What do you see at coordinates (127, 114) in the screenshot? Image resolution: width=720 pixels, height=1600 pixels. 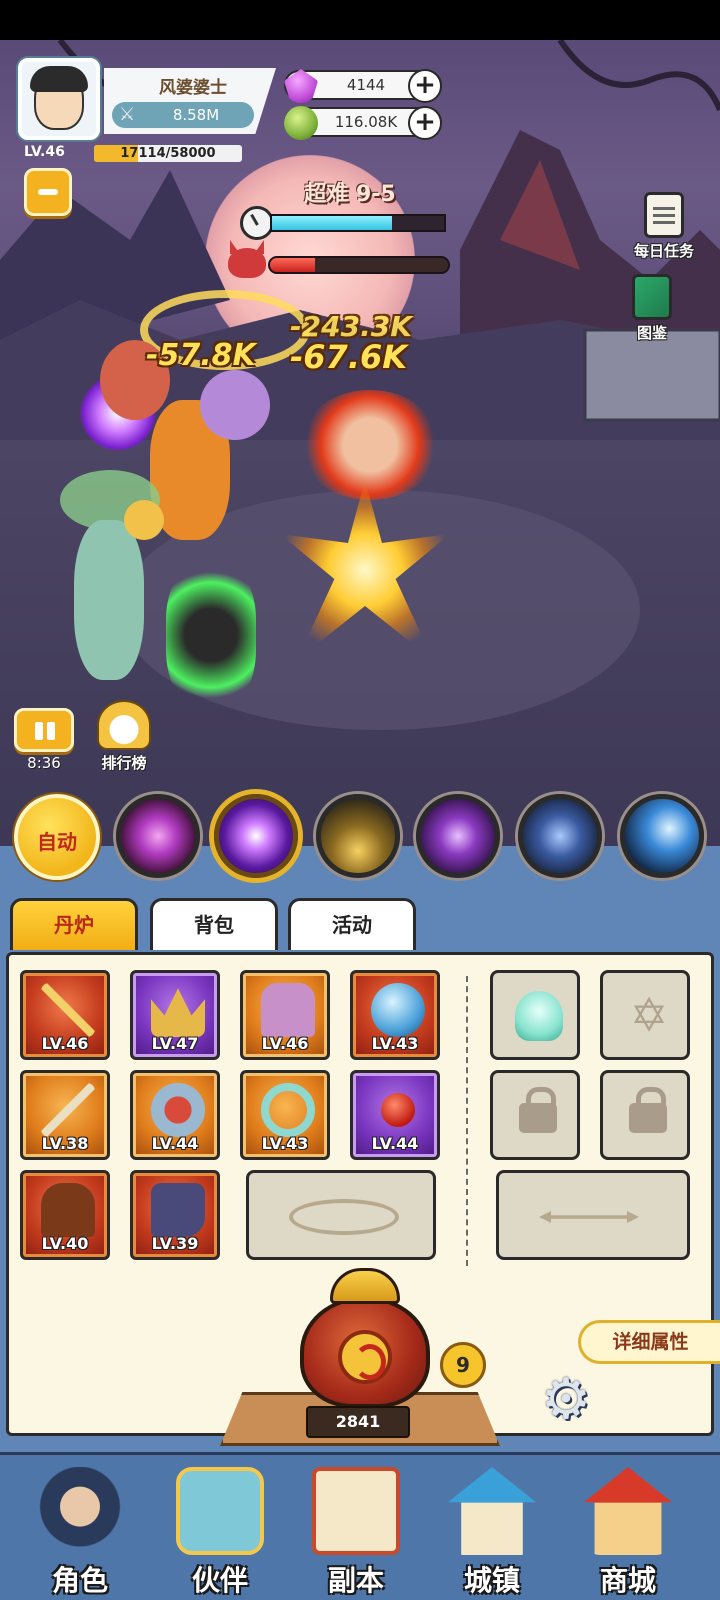 I see `sword-icon: ⚔` at bounding box center [127, 114].